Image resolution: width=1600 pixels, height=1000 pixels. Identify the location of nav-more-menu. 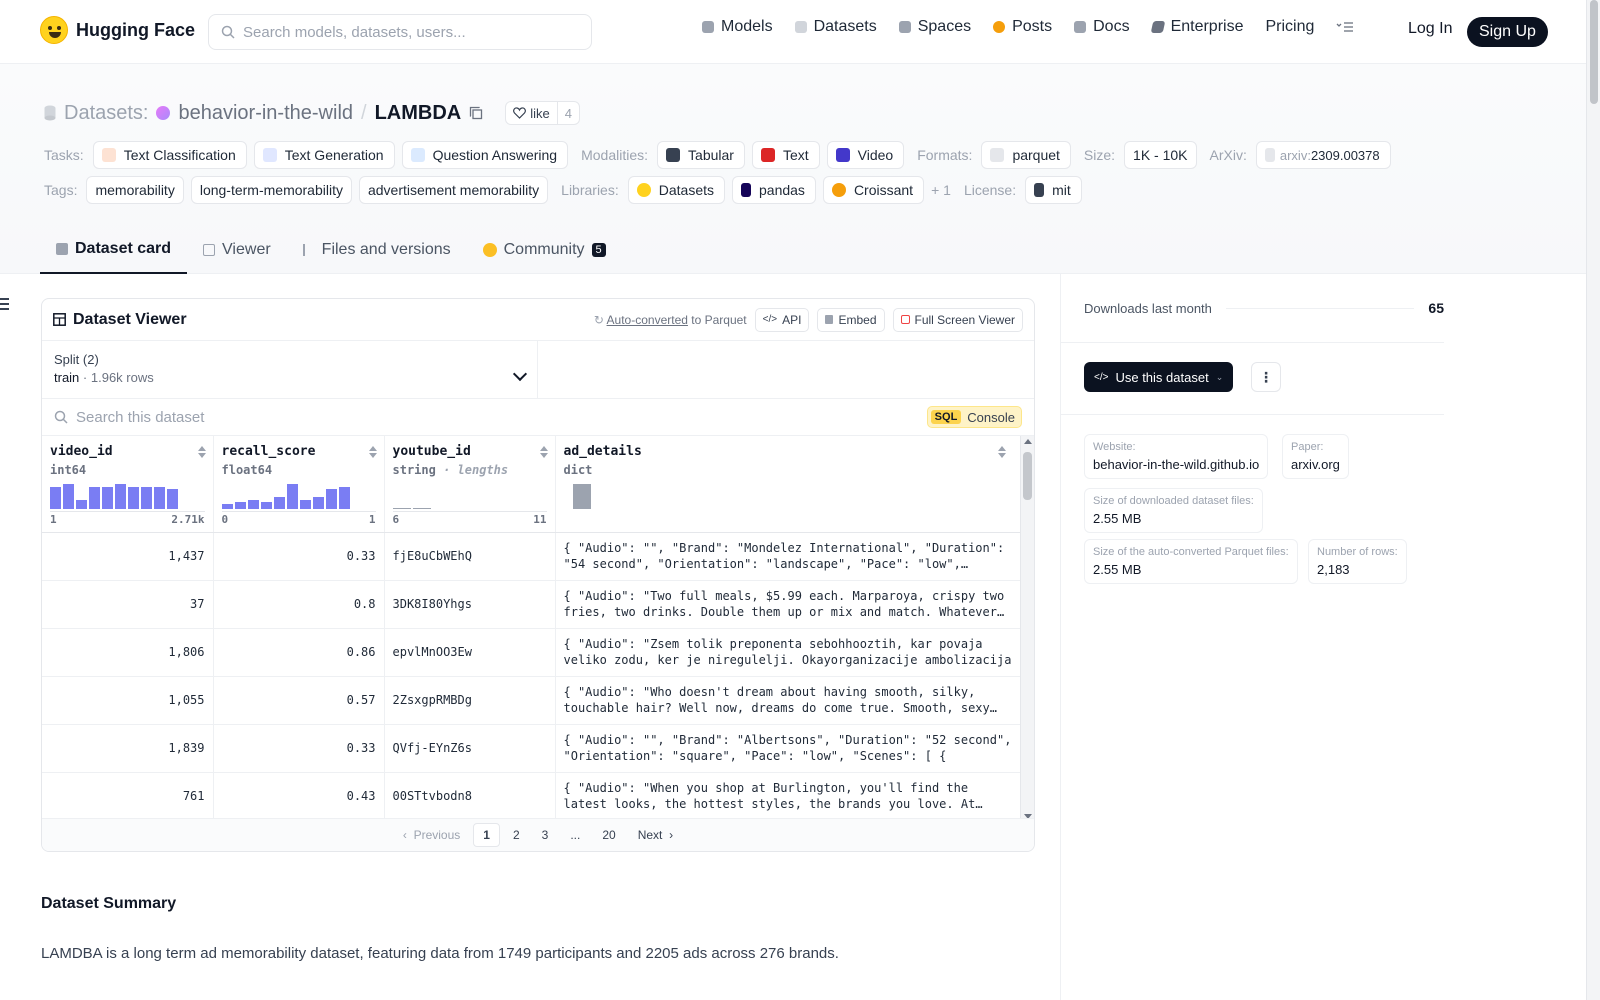
(1345, 27).